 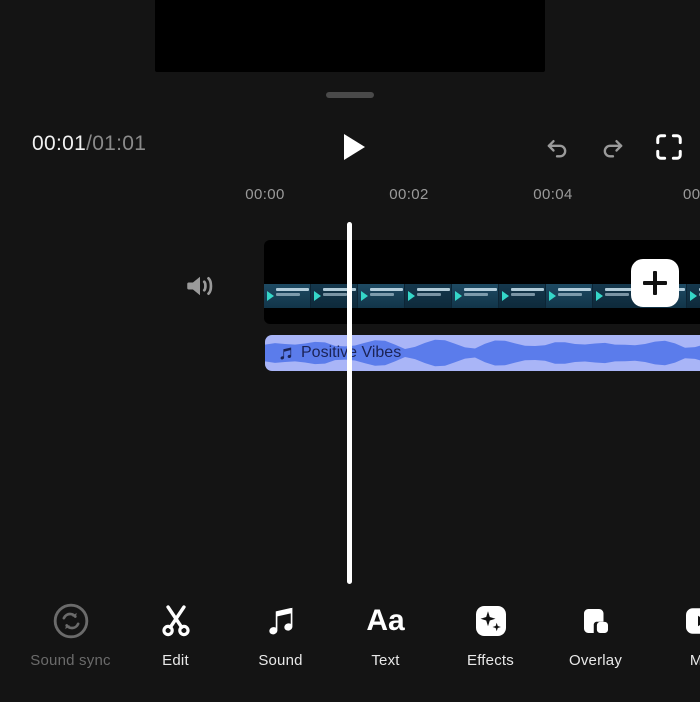 I want to click on media-play-icon, so click(x=691, y=621).